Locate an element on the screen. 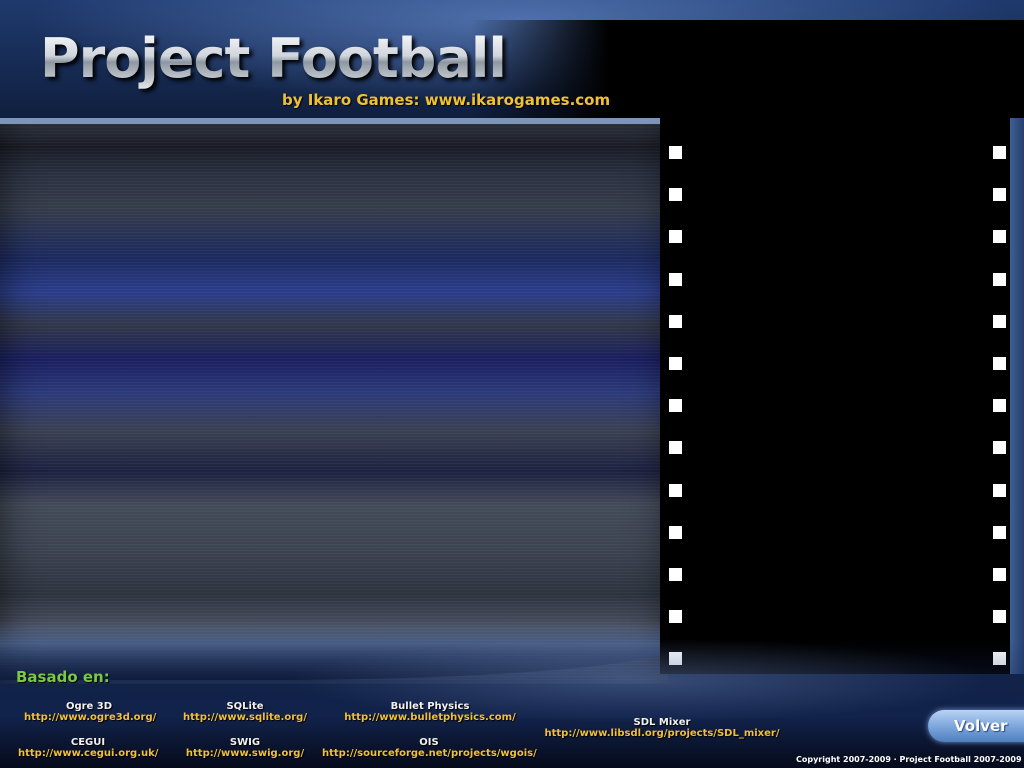  credit-name: OIS is located at coordinates (429, 742).